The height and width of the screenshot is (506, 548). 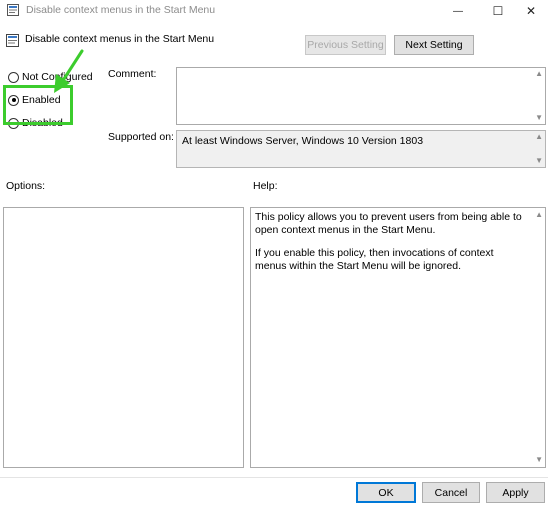 I want to click on help-scrollbar: ▲ ▼, so click(x=539, y=337).